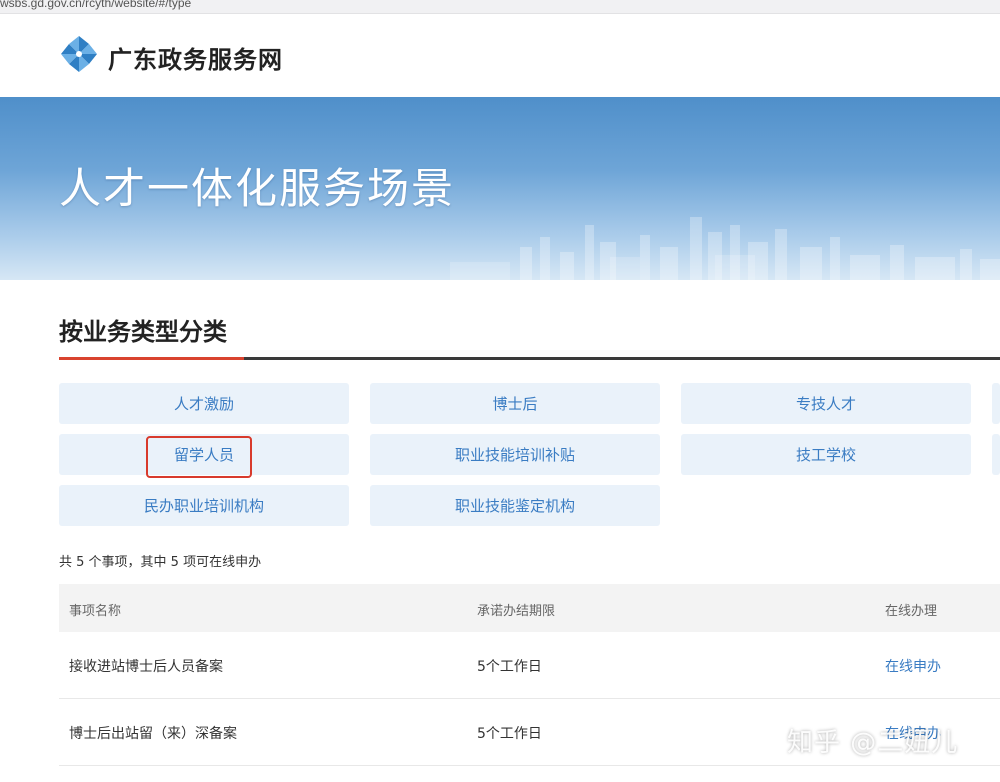 The height and width of the screenshot is (782, 1000). I want to click on category-button-skill-training-subsidy: 职业技能培训补贴, so click(515, 454).